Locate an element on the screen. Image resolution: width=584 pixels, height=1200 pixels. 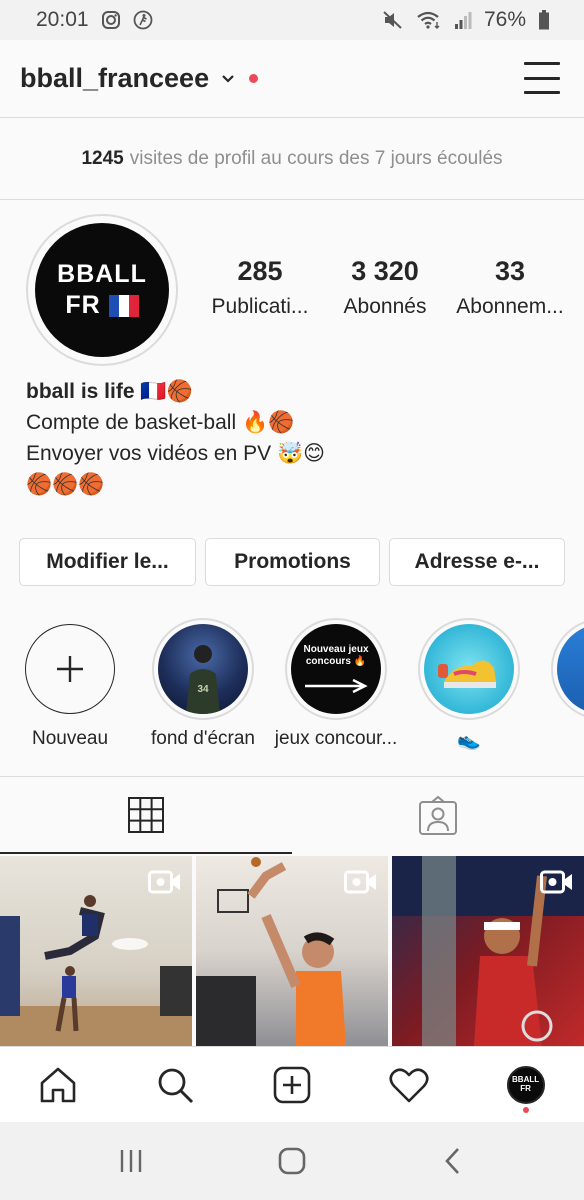
signal-icon is located at coordinates (463, 20).